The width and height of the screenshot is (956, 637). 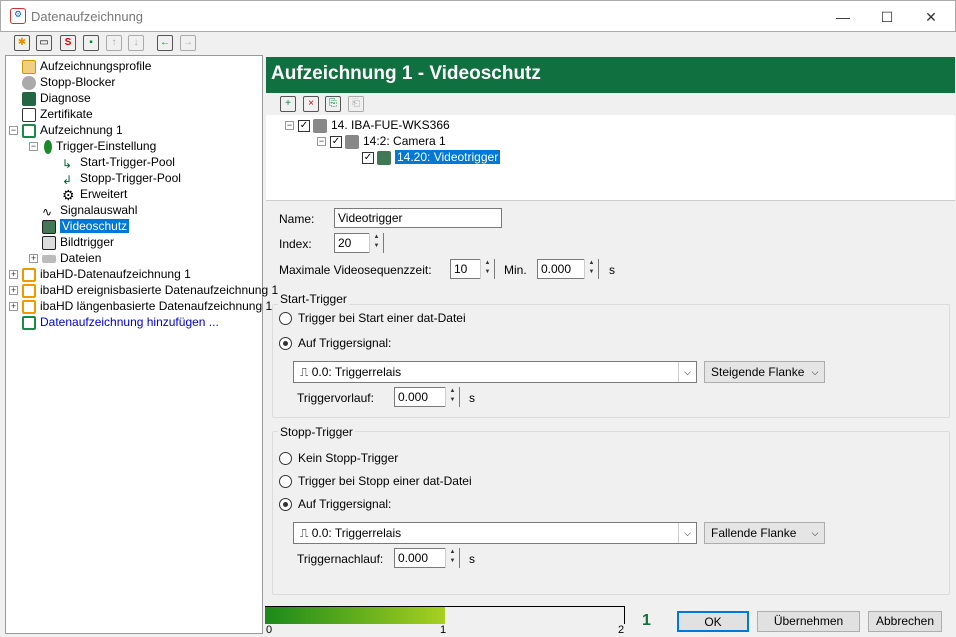 I want to click on start-radio-trigger-signal: Auf Triggersignal:, so click(x=335, y=343).